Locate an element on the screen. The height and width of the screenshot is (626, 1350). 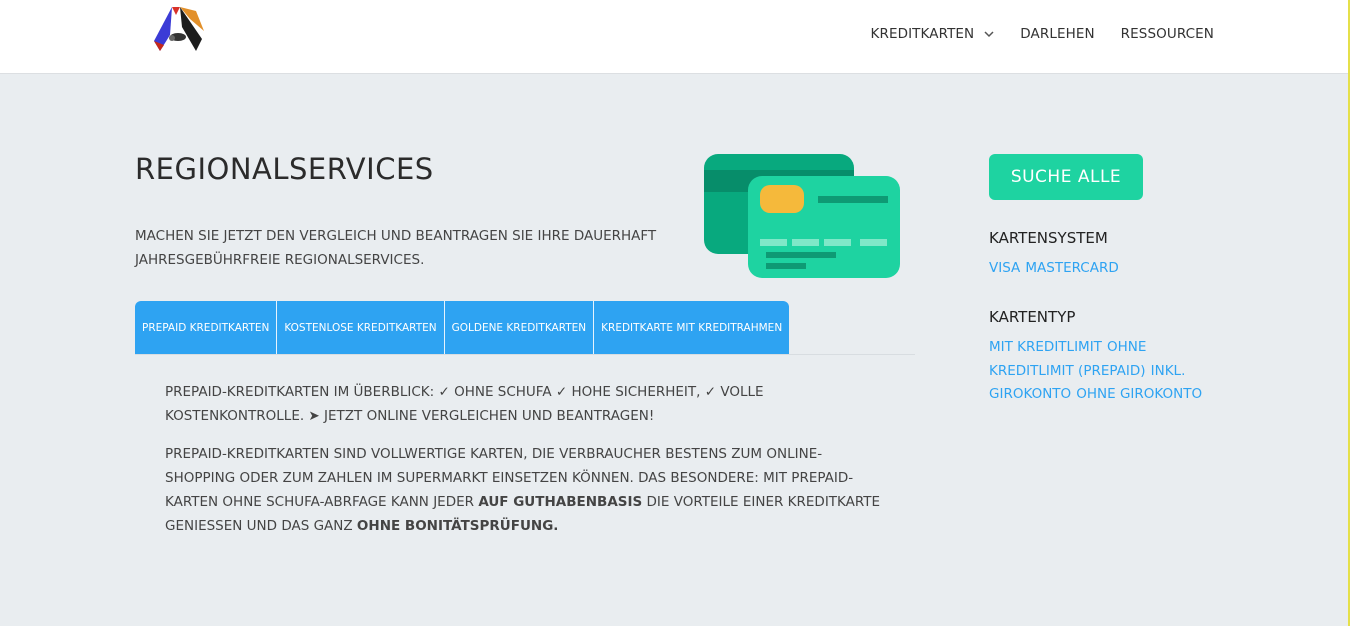
filter-link-visa: VISA is located at coordinates (1004, 268).